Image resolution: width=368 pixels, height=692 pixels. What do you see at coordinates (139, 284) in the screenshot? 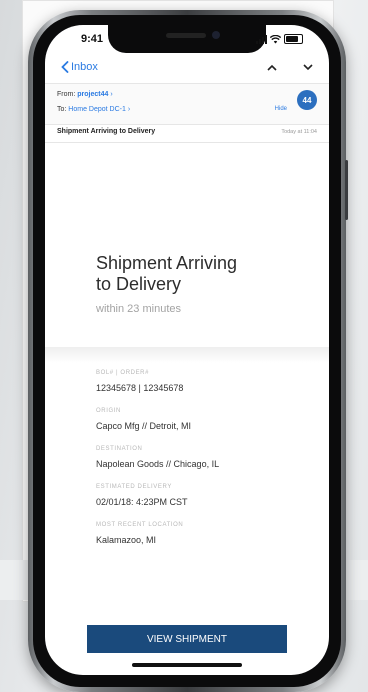
I see `hero-title-line2: to Delivery` at bounding box center [139, 284].